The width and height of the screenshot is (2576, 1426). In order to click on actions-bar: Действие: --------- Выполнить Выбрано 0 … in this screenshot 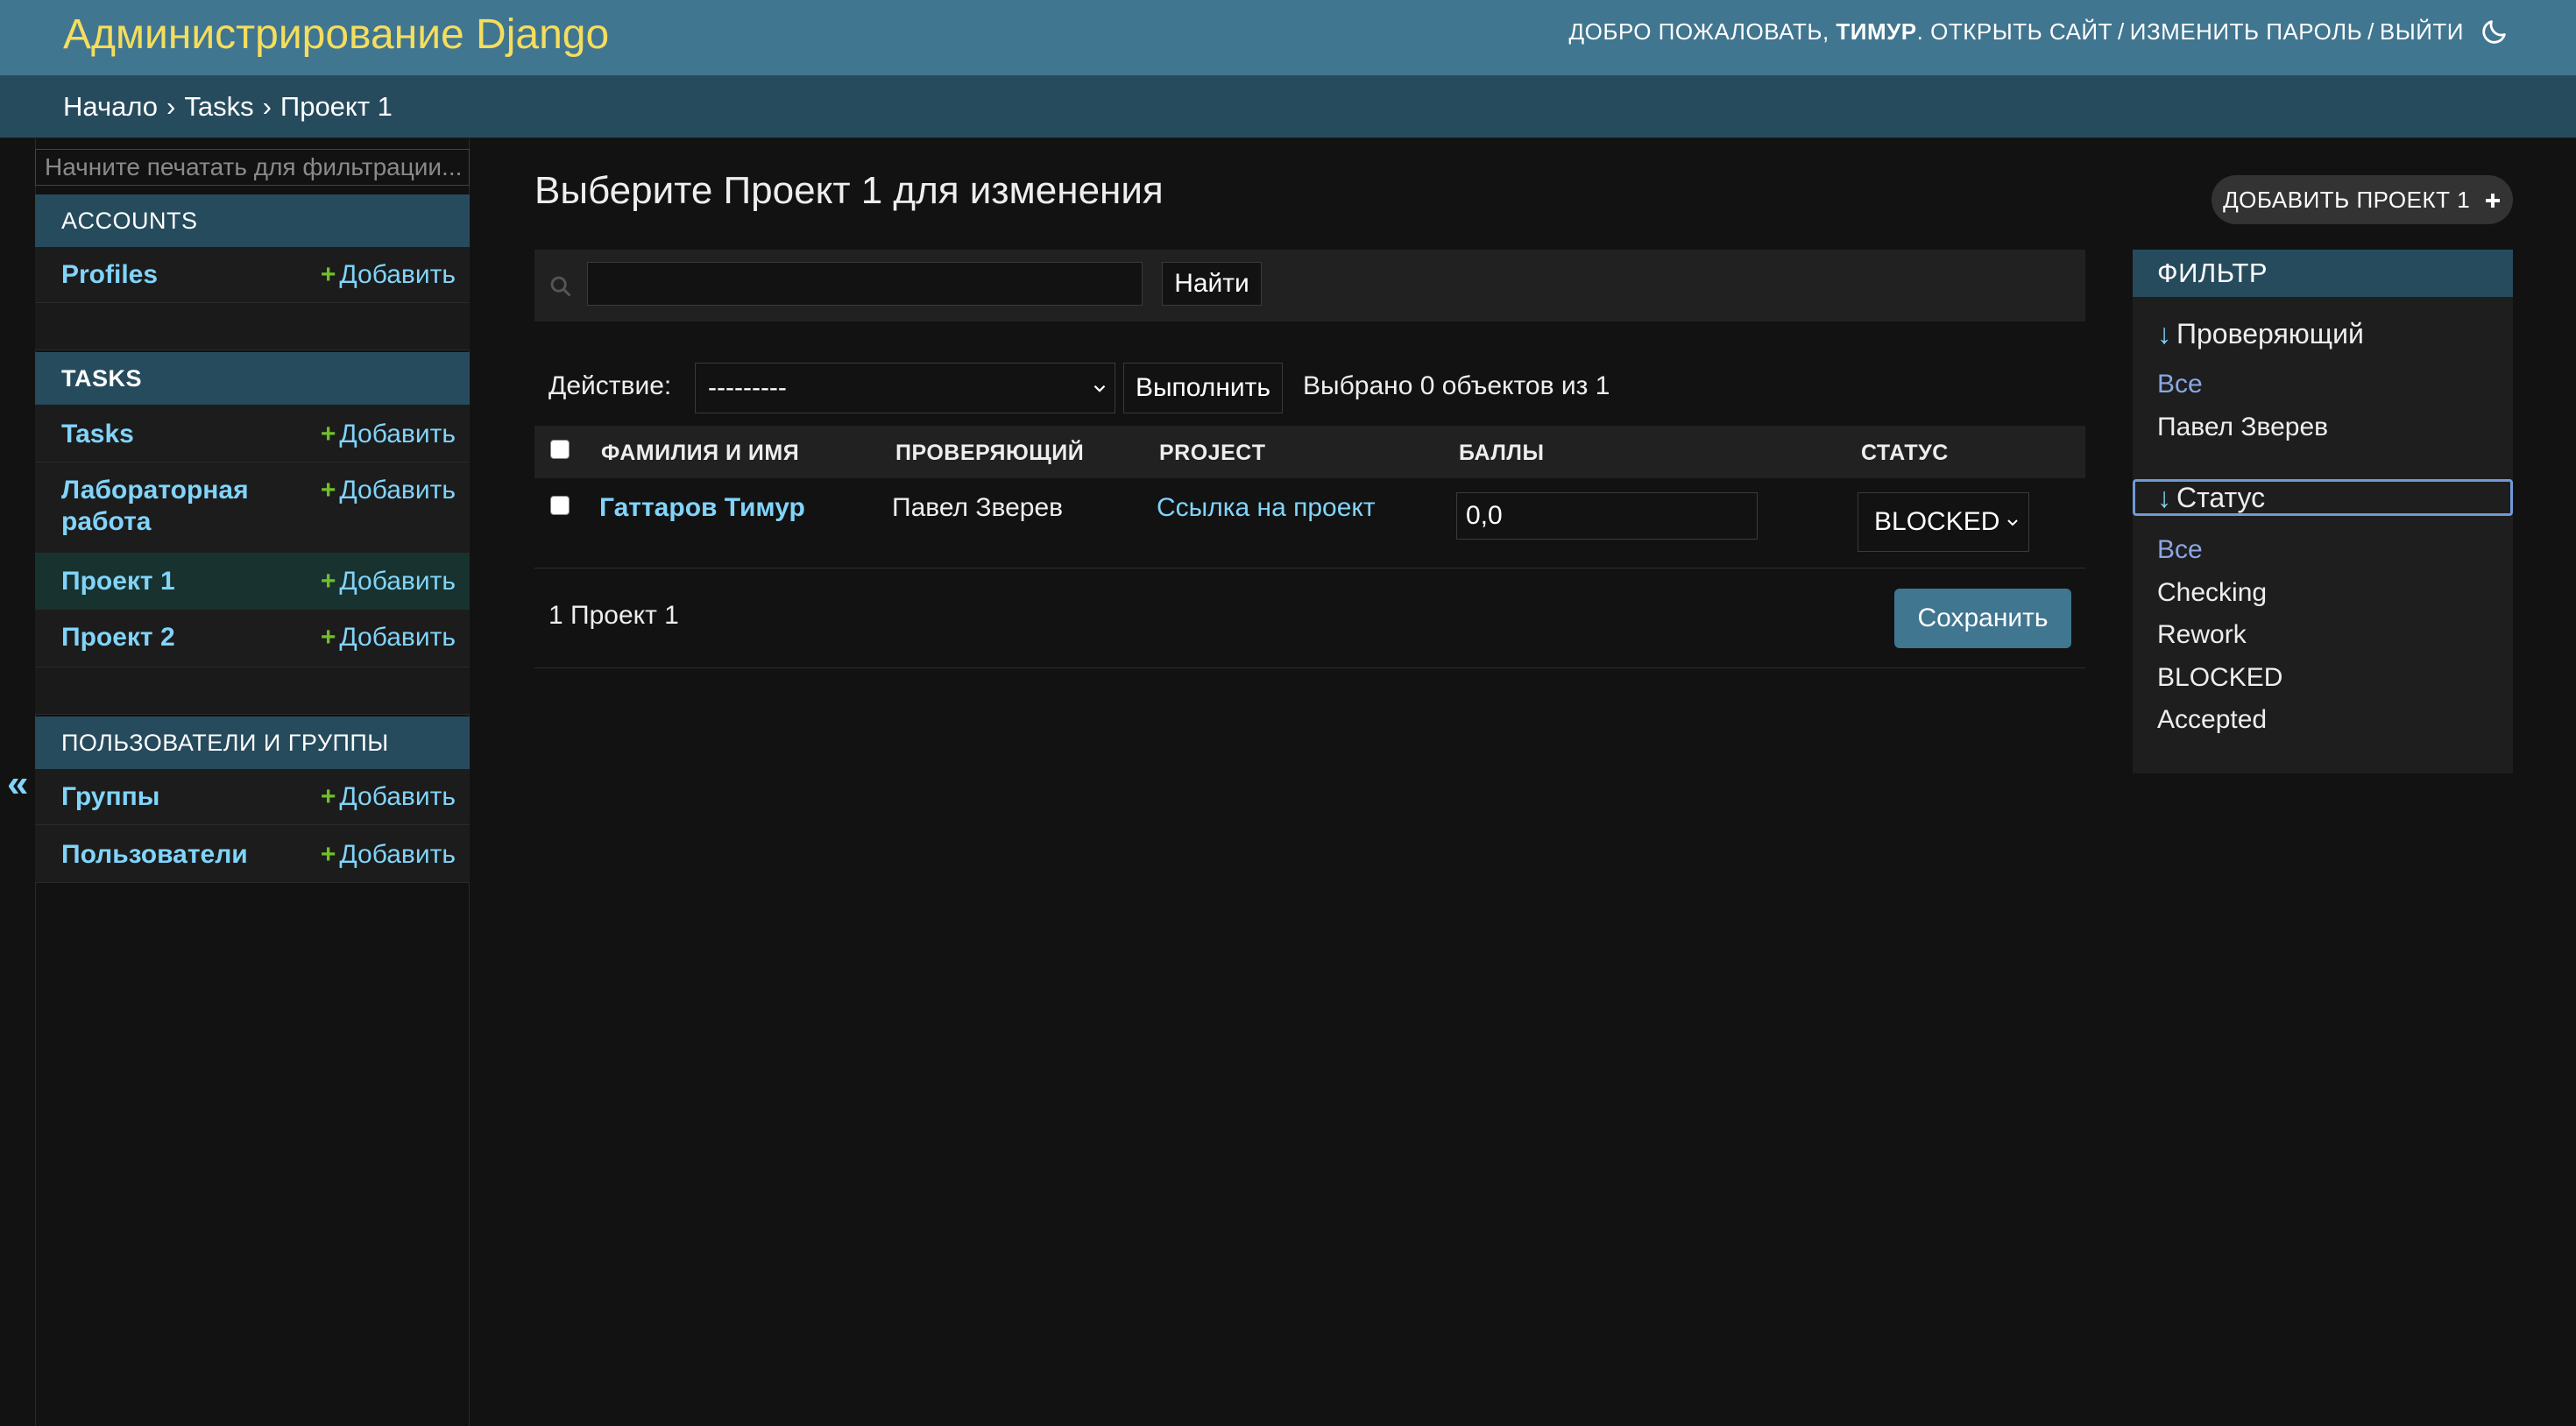, I will do `click(1309, 388)`.